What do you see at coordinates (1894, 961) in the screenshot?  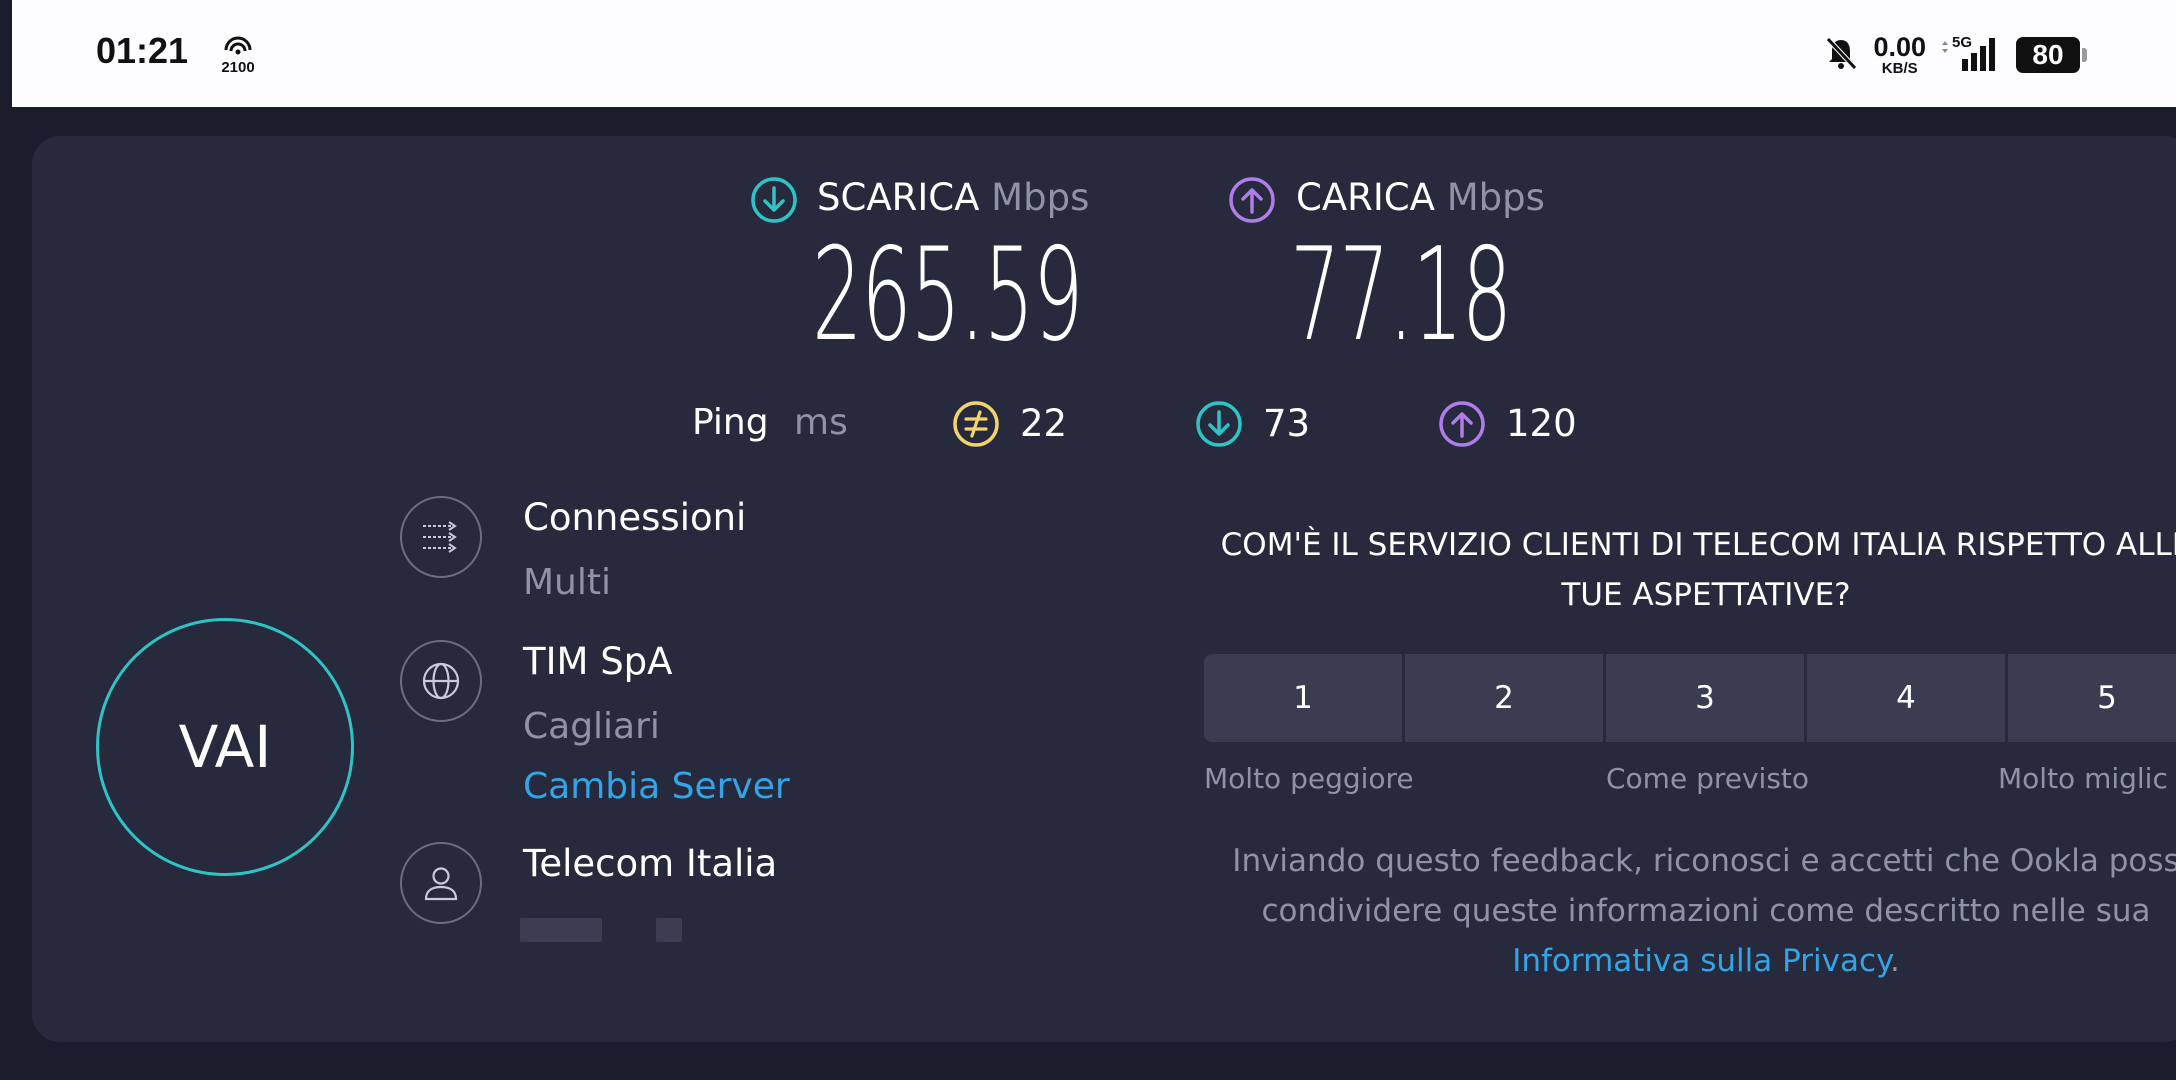 I see `privacy-suffix: .` at bounding box center [1894, 961].